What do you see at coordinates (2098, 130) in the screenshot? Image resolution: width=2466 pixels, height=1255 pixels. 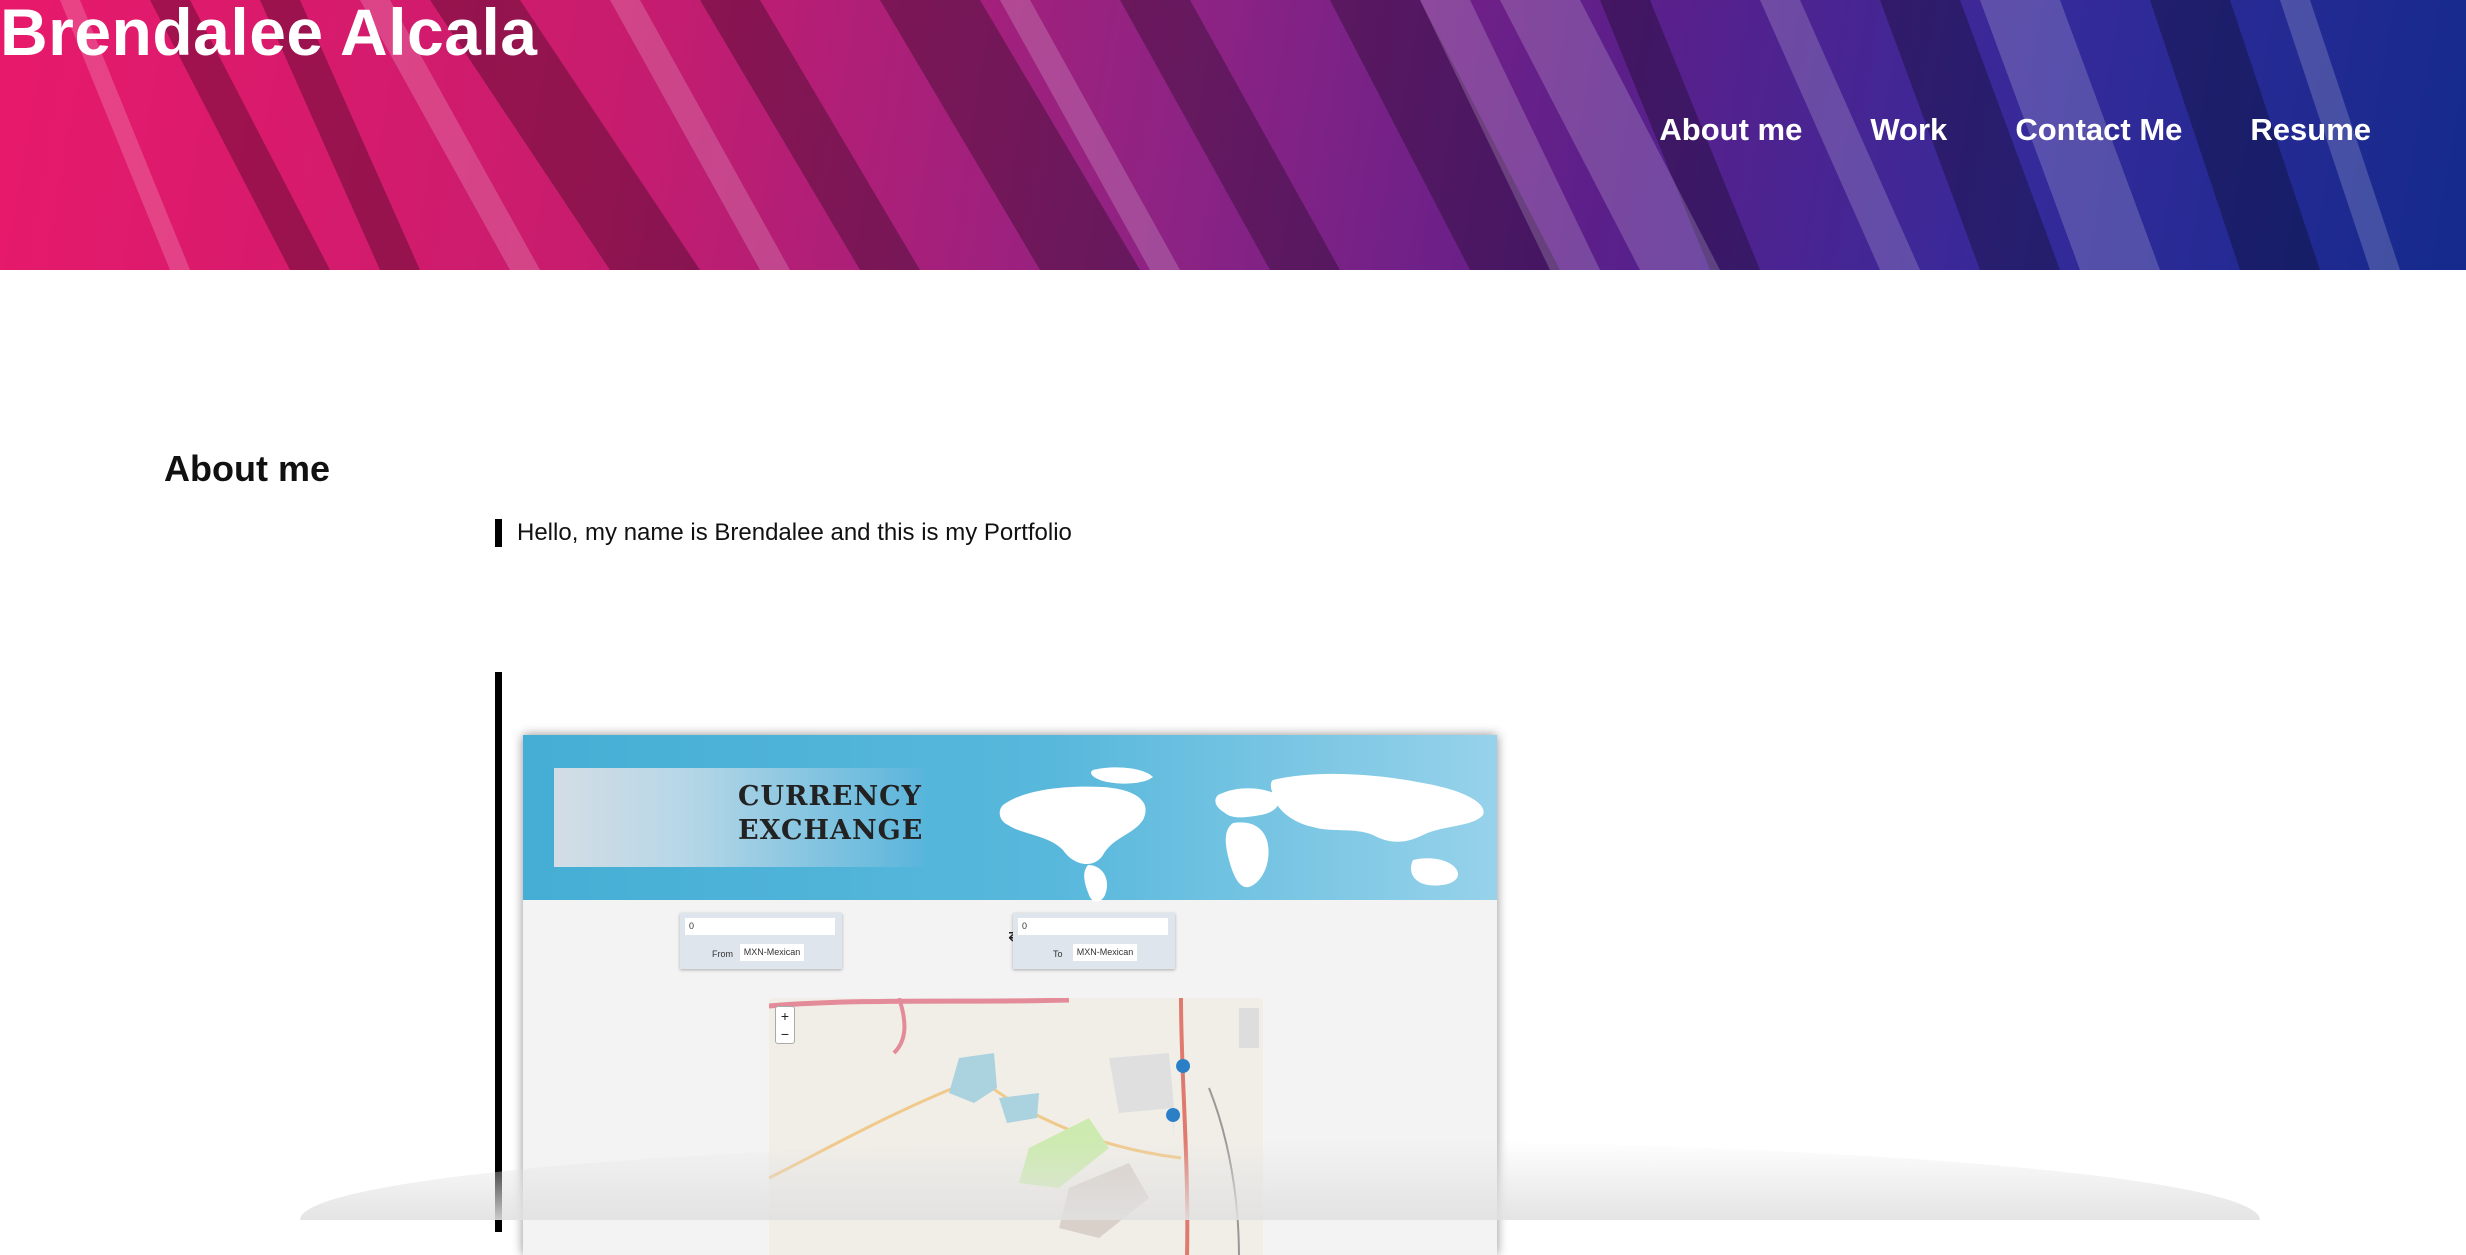 I see `nav-contact-me: Contact Me` at bounding box center [2098, 130].